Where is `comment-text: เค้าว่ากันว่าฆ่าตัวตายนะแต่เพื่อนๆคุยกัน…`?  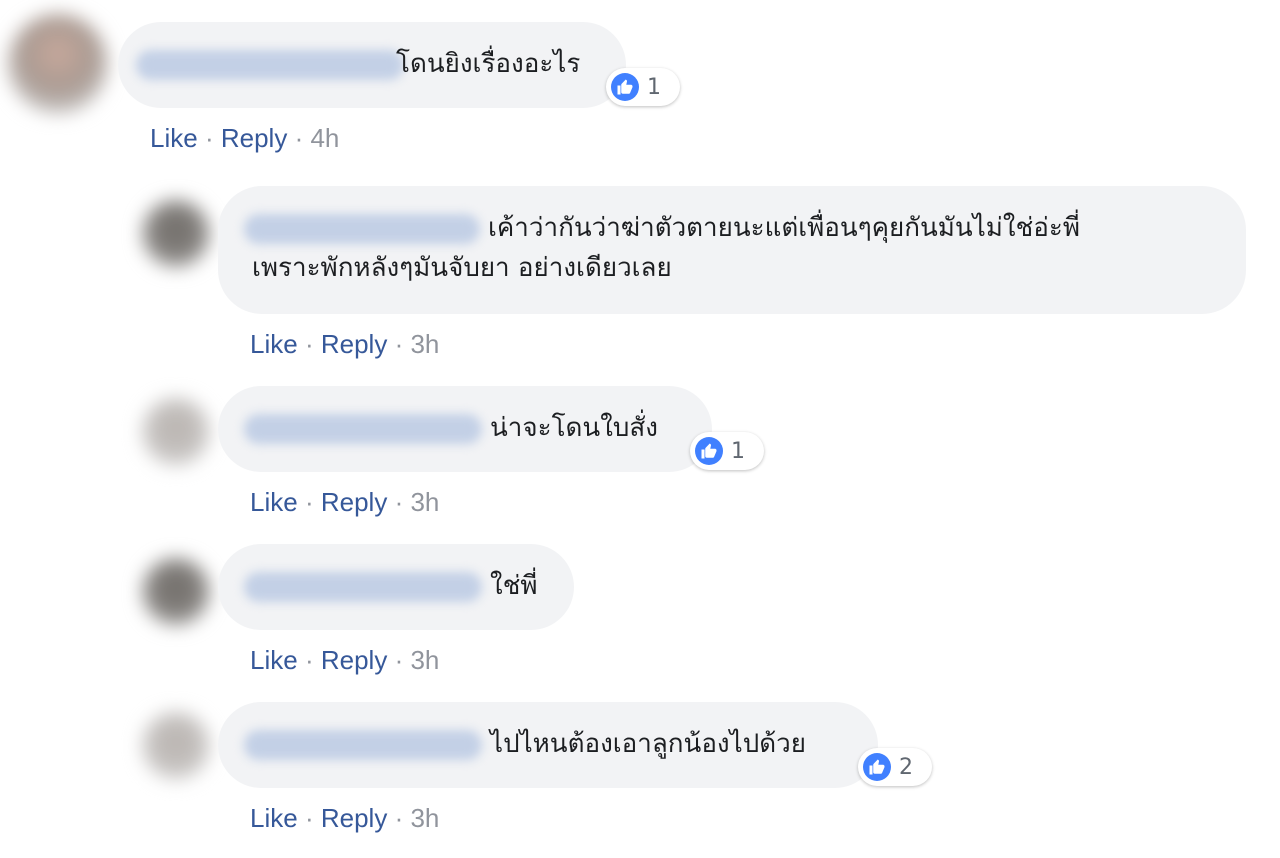
comment-text: เค้าว่ากันว่าฆ่าตัวตายนะแต่เพื่อนๆคุยกัน… is located at coordinates (666, 248).